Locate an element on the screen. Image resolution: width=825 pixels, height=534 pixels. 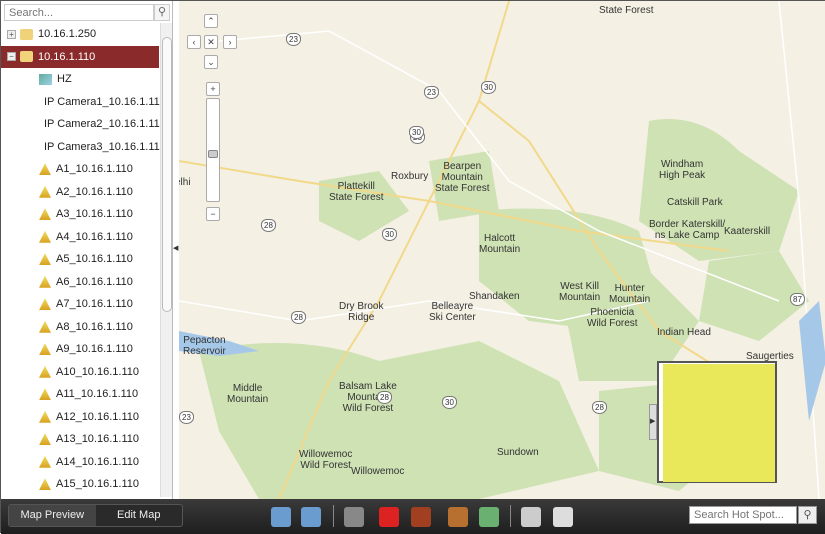
tree-node: A4_10.16.1.110 is located at coordinates (80, 237).